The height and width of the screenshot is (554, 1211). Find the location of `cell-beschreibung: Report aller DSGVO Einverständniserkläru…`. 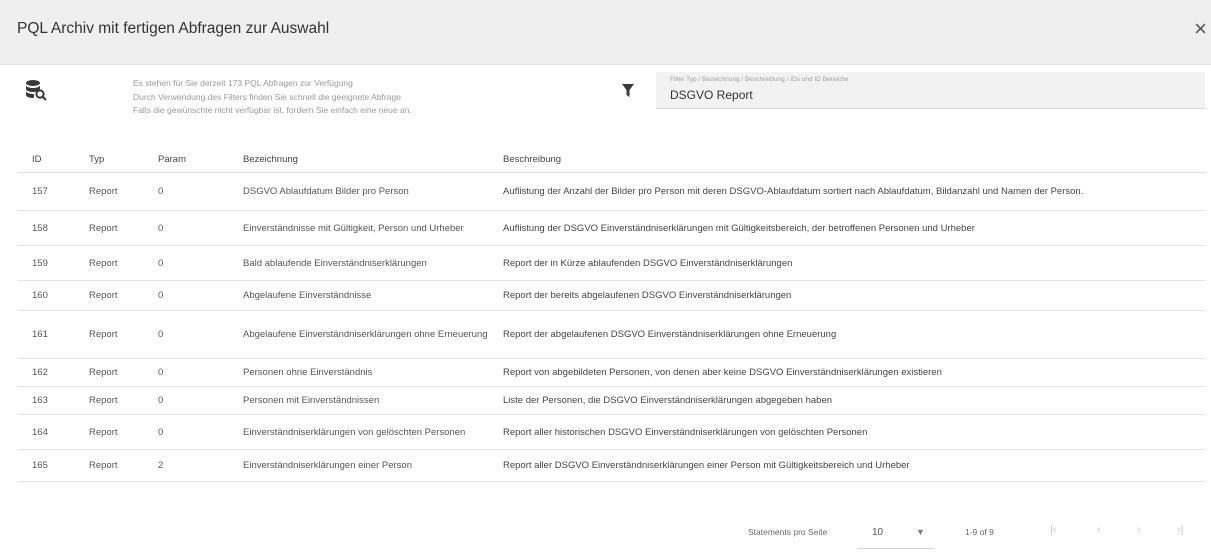

cell-beschreibung: Report aller DSGVO Einverständniserkläru… is located at coordinates (847, 465).